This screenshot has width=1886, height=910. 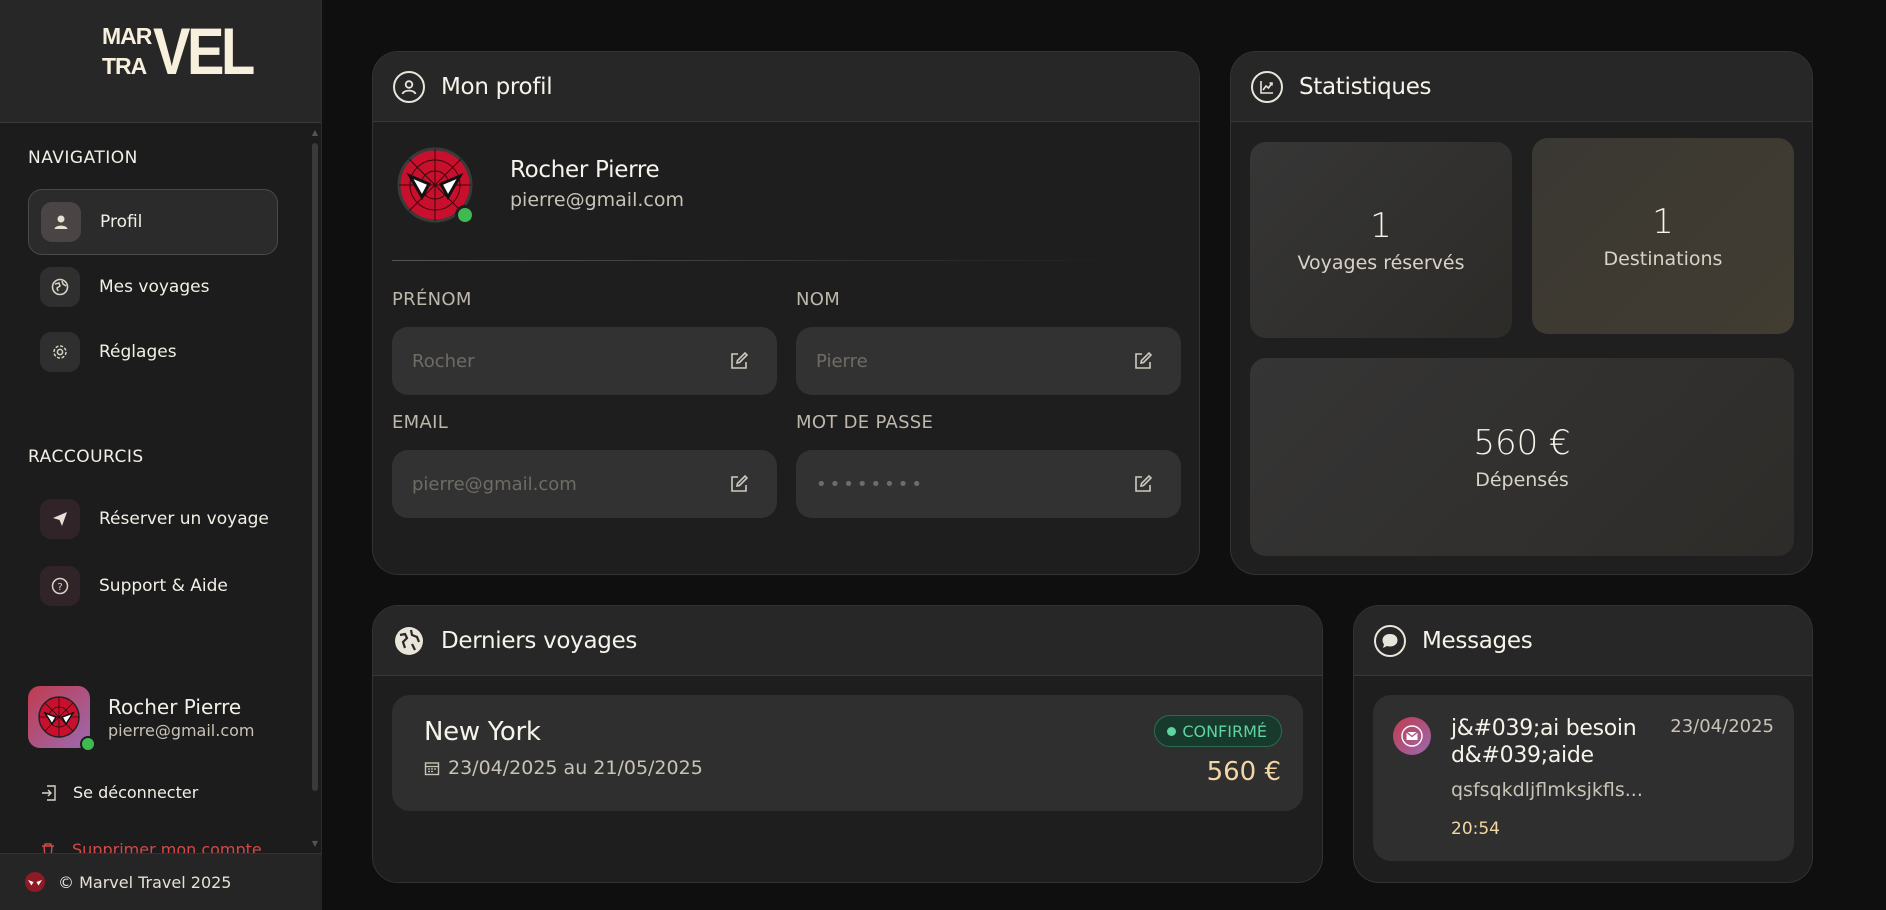 I want to click on lastname-label: NOM, so click(x=818, y=299).